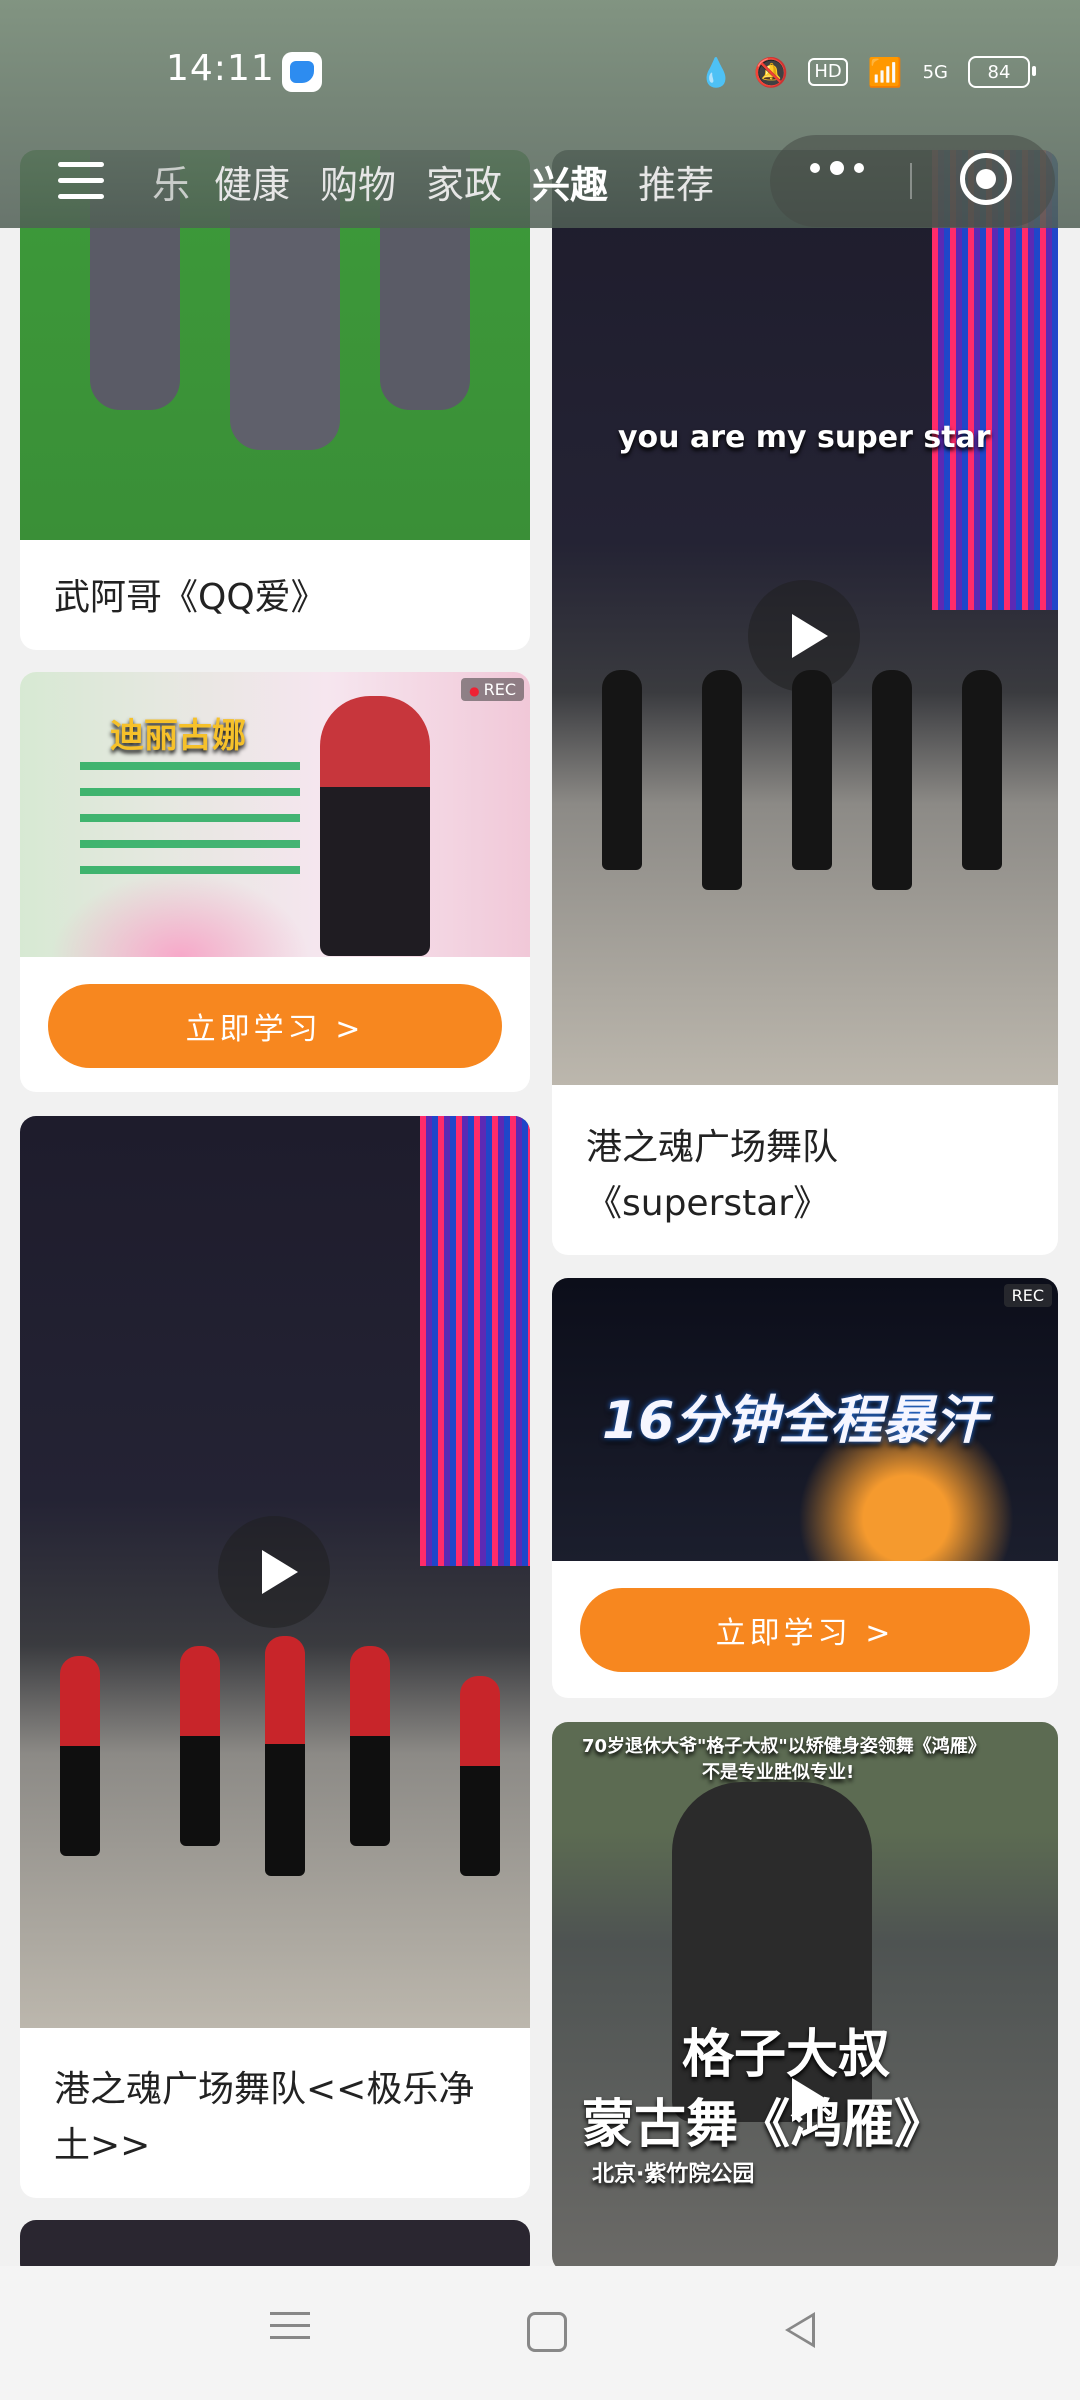 This screenshot has height=2400, width=1080. I want to click on ad-headline: 16分钟全程暴汗, so click(794, 1421).